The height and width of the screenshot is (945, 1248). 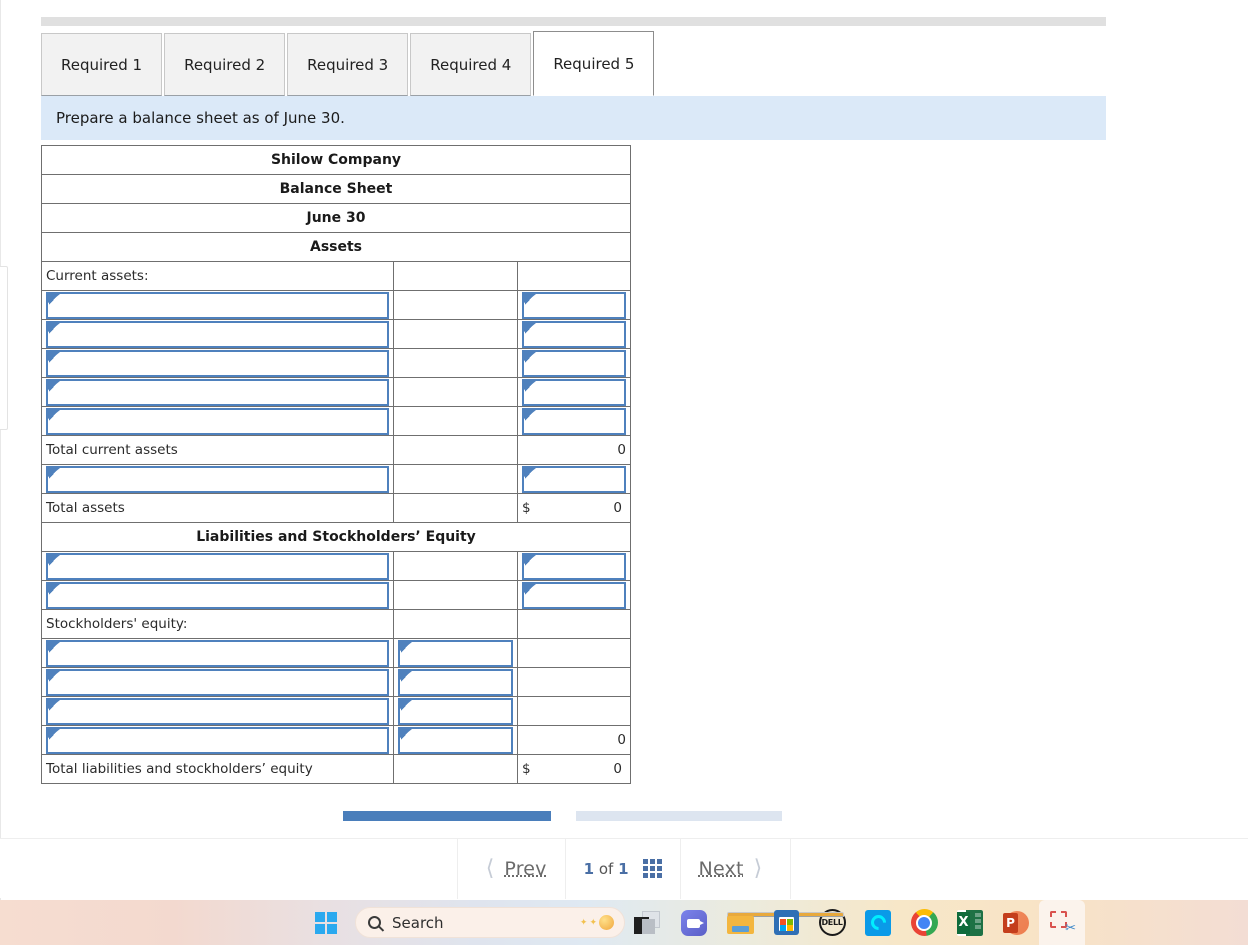 I want to click on ppt-letter: P, so click(x=1010, y=922).